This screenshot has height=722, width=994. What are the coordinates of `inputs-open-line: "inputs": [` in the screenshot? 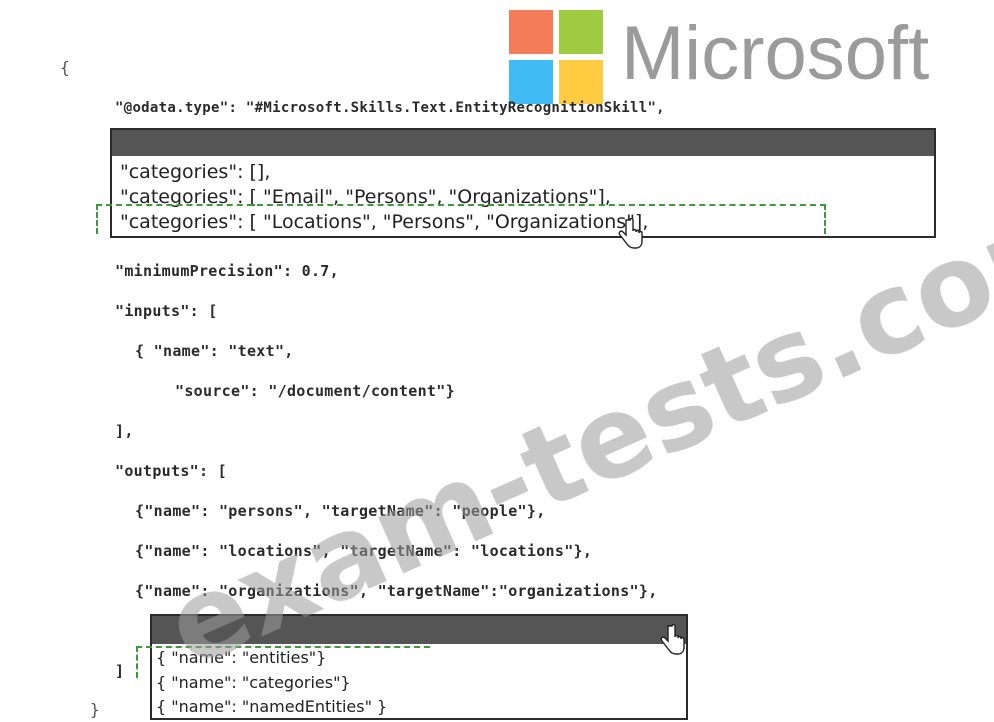 It's located at (166, 311).